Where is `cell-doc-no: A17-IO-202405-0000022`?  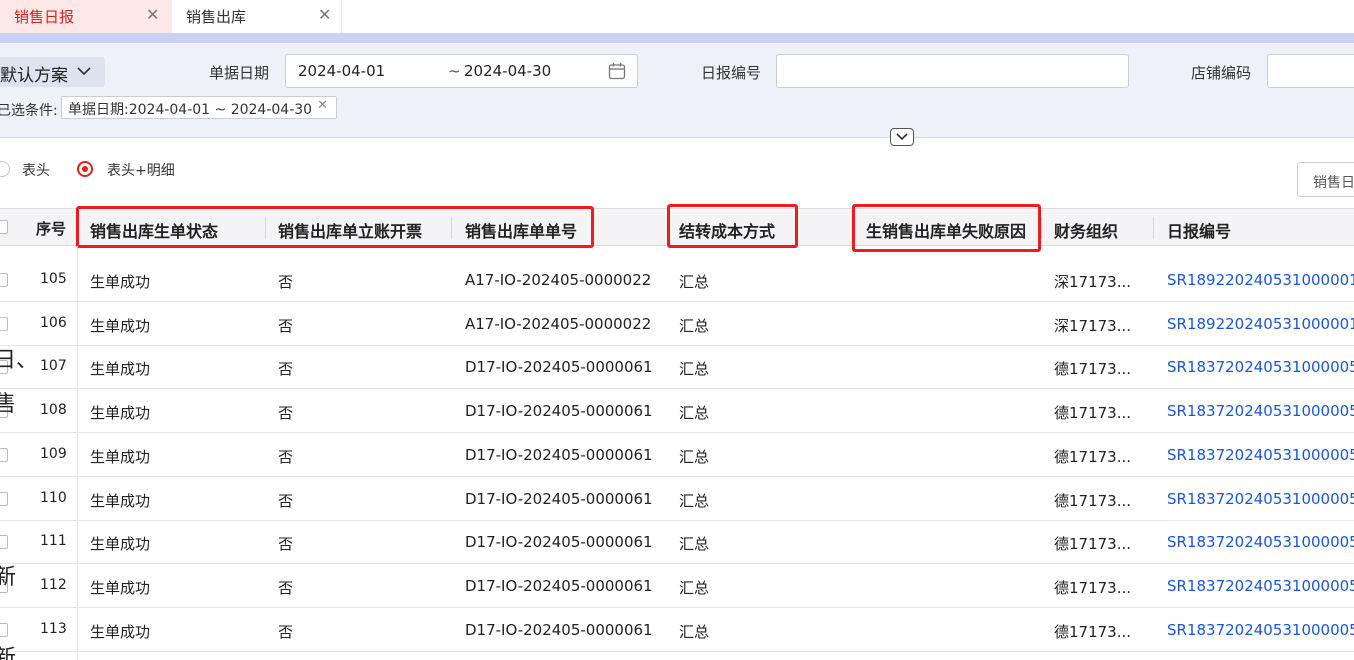 cell-doc-no: A17-IO-202405-0000022 is located at coordinates (558, 280).